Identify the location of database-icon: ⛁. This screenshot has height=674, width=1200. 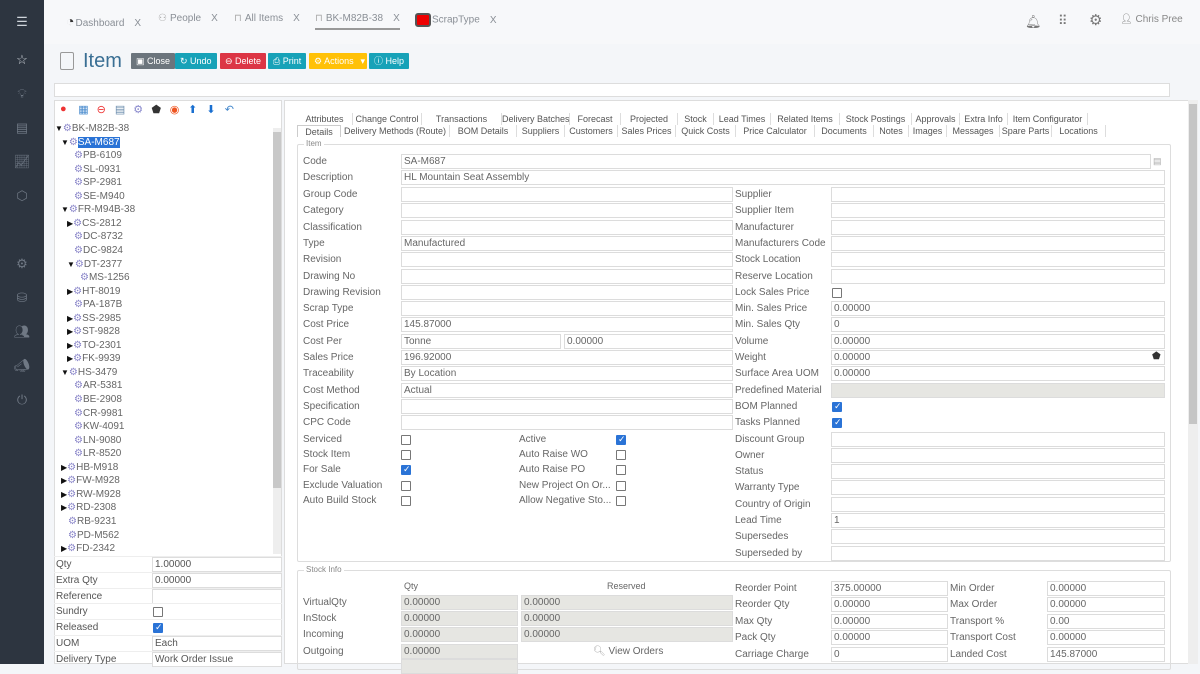
(22, 298).